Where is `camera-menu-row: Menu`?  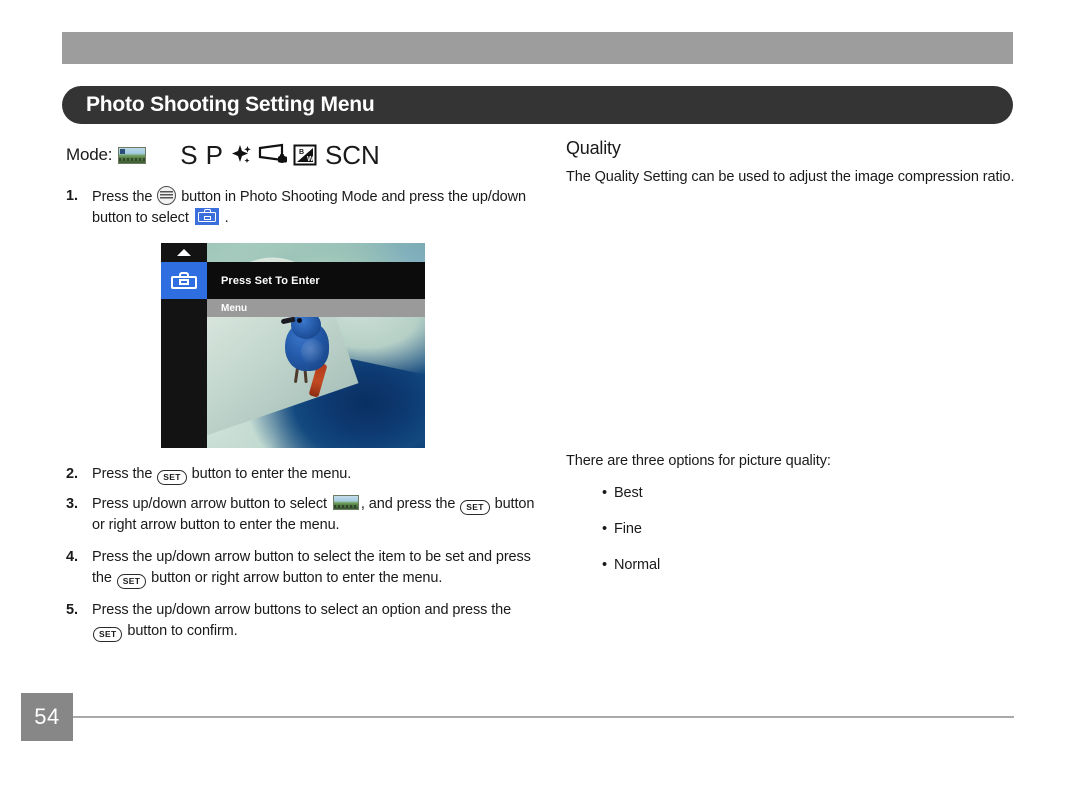 camera-menu-row: Menu is located at coordinates (316, 308).